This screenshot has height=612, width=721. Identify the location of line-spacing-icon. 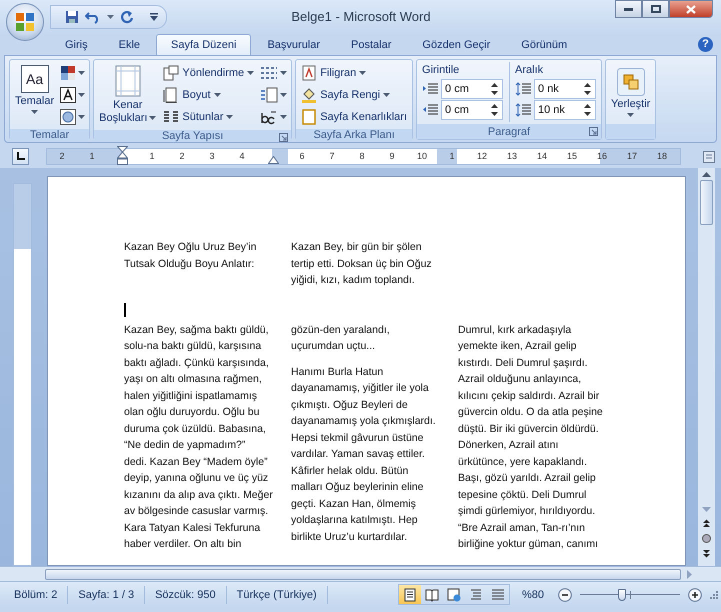
(523, 110).